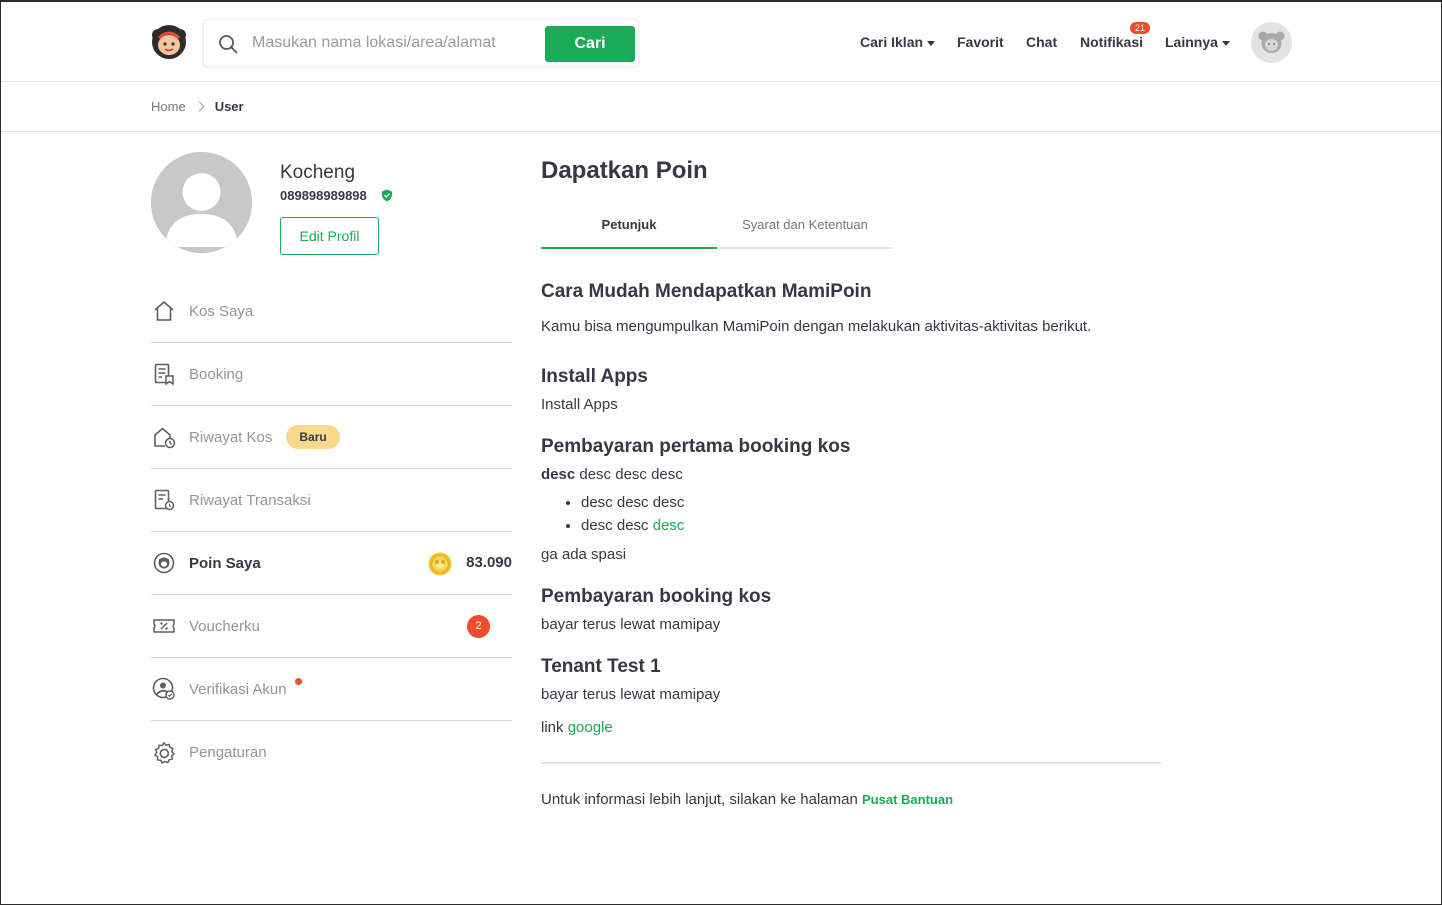 The height and width of the screenshot is (905, 1442). Describe the element at coordinates (1041, 44) in the screenshot. I see `nav-chat: Chat` at that location.